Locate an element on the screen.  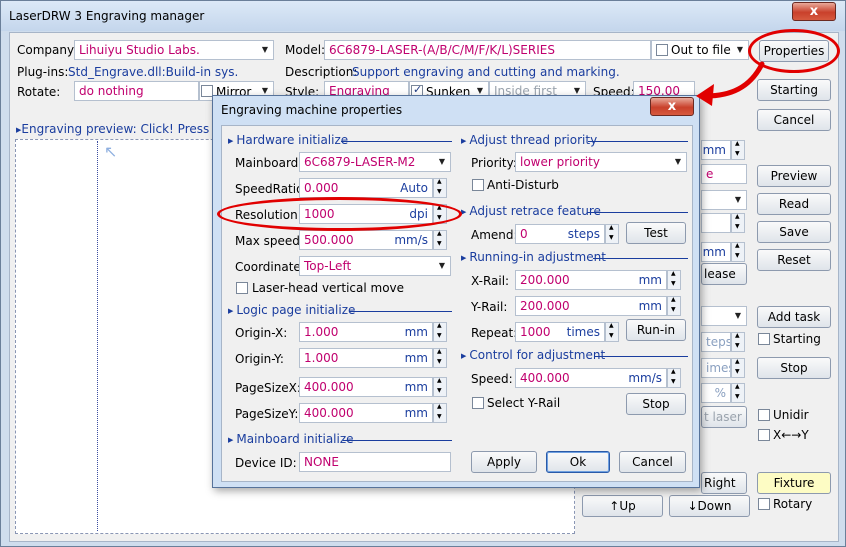
select-yrail-label: Select Y-Rail is located at coordinates (524, 403).